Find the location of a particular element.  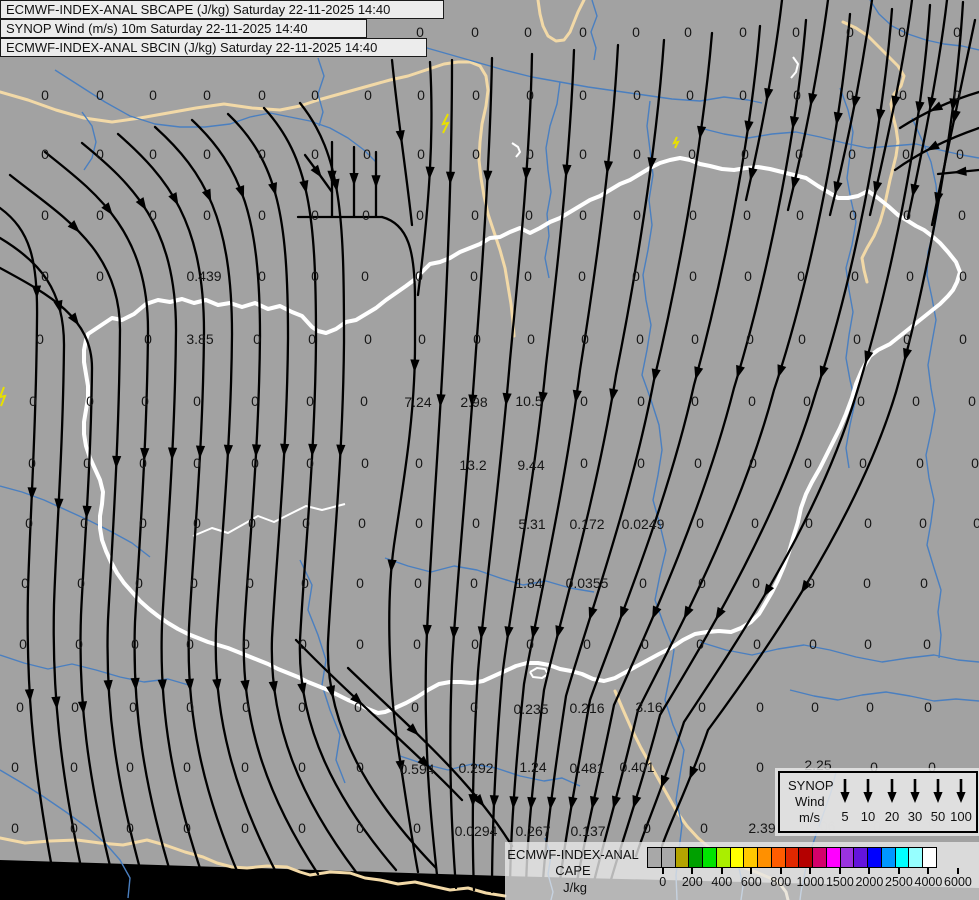

wind-speed-legend: SYNOP Wind m/s 5 10 20 30 50 100 is located at coordinates (878, 802).